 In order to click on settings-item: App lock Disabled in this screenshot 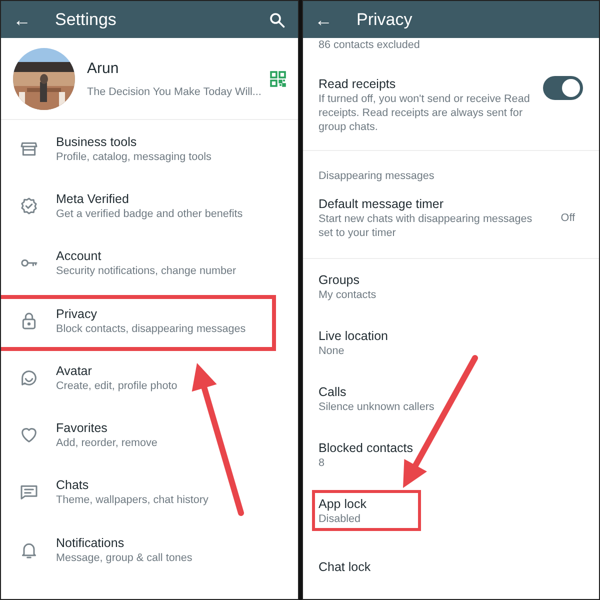, I will do `click(450, 511)`.